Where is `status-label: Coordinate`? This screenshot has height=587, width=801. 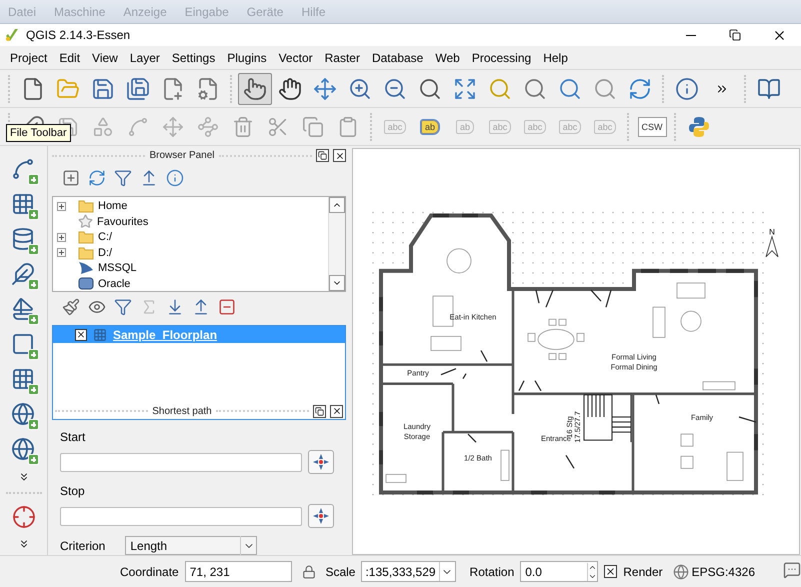
status-label: Coordinate is located at coordinates (149, 571).